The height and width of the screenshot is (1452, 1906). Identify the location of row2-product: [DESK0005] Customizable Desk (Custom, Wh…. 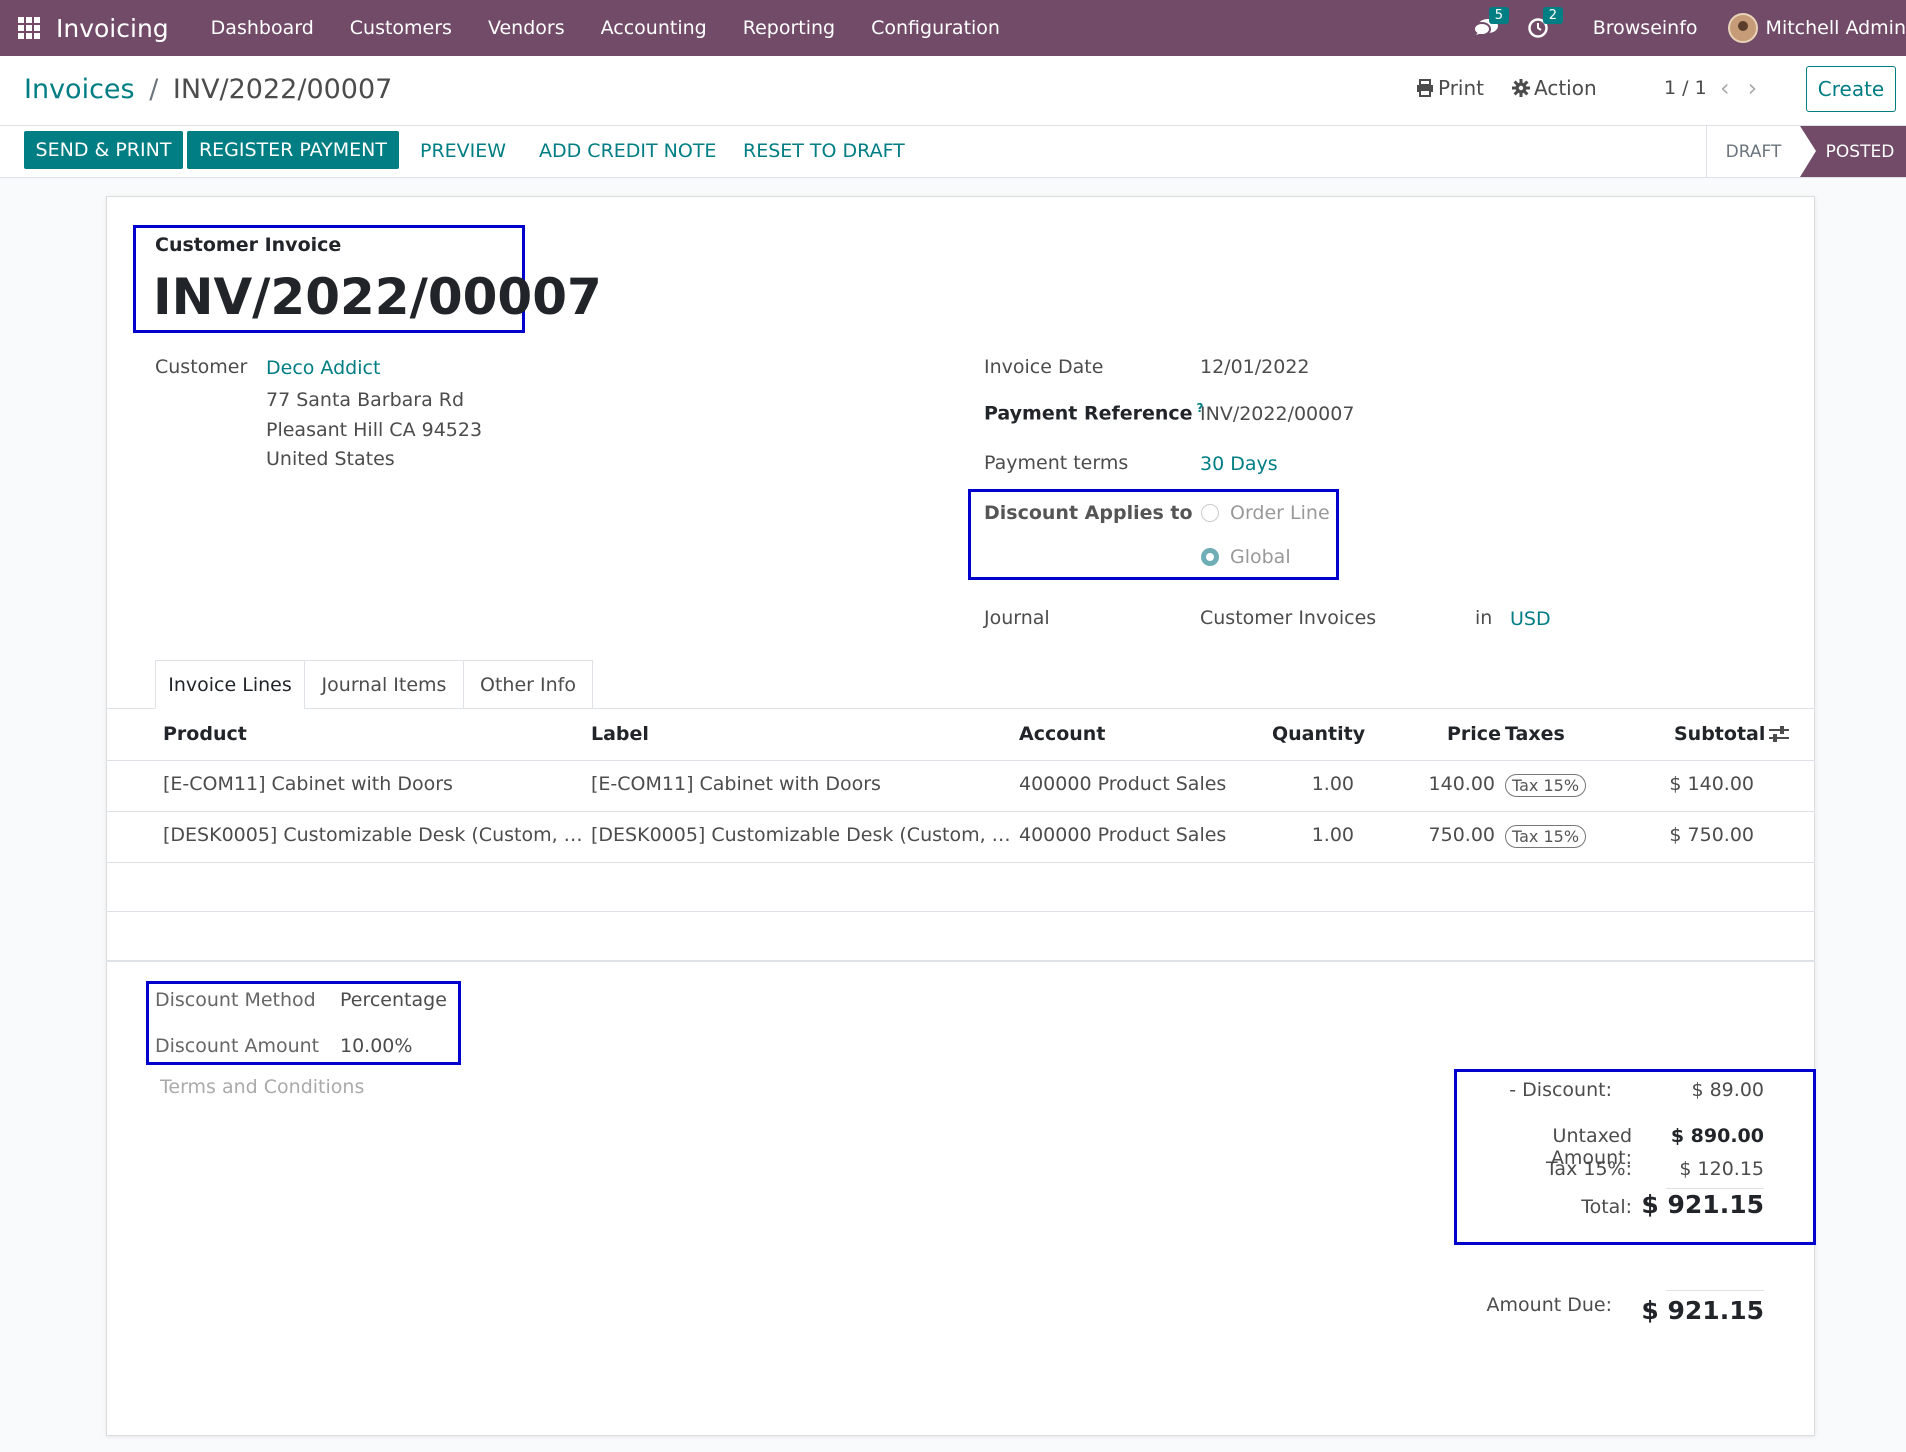
(373, 835).